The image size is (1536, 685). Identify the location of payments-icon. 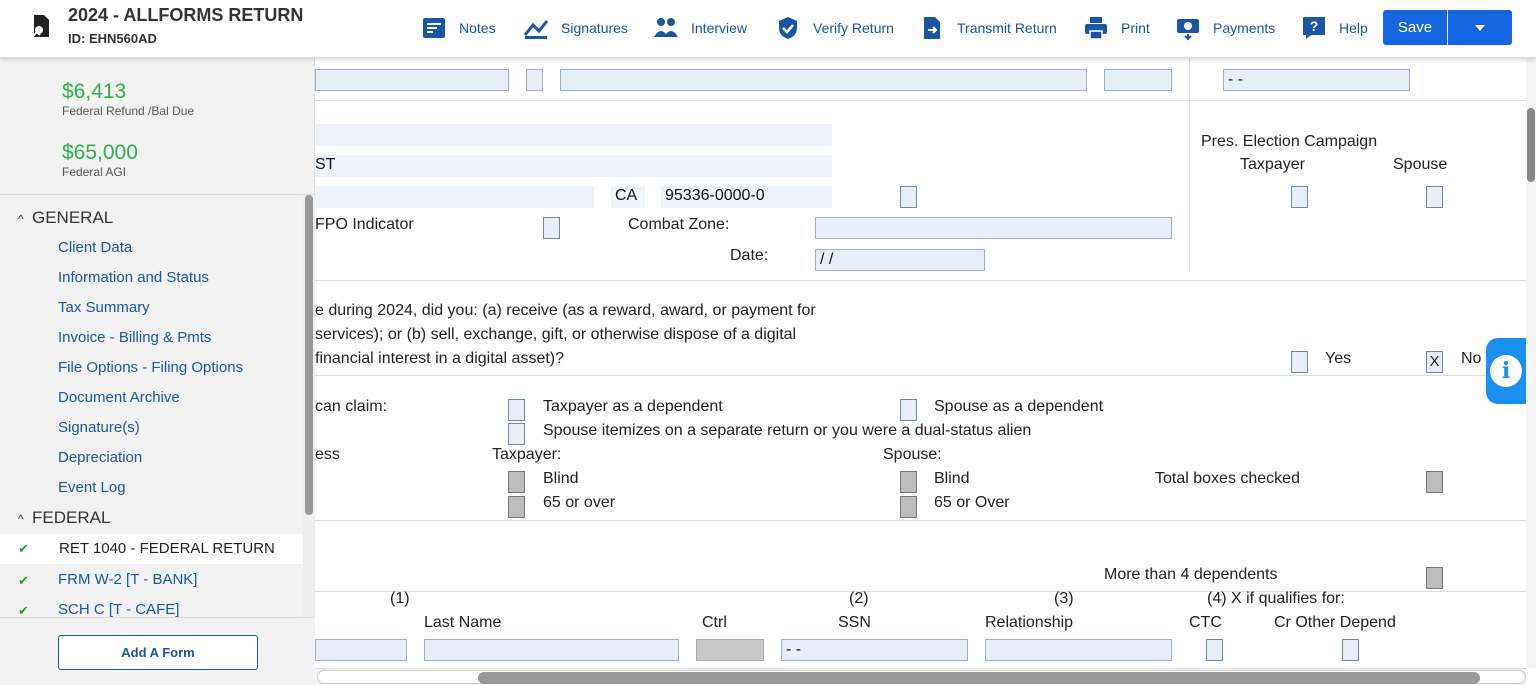
(1188, 30).